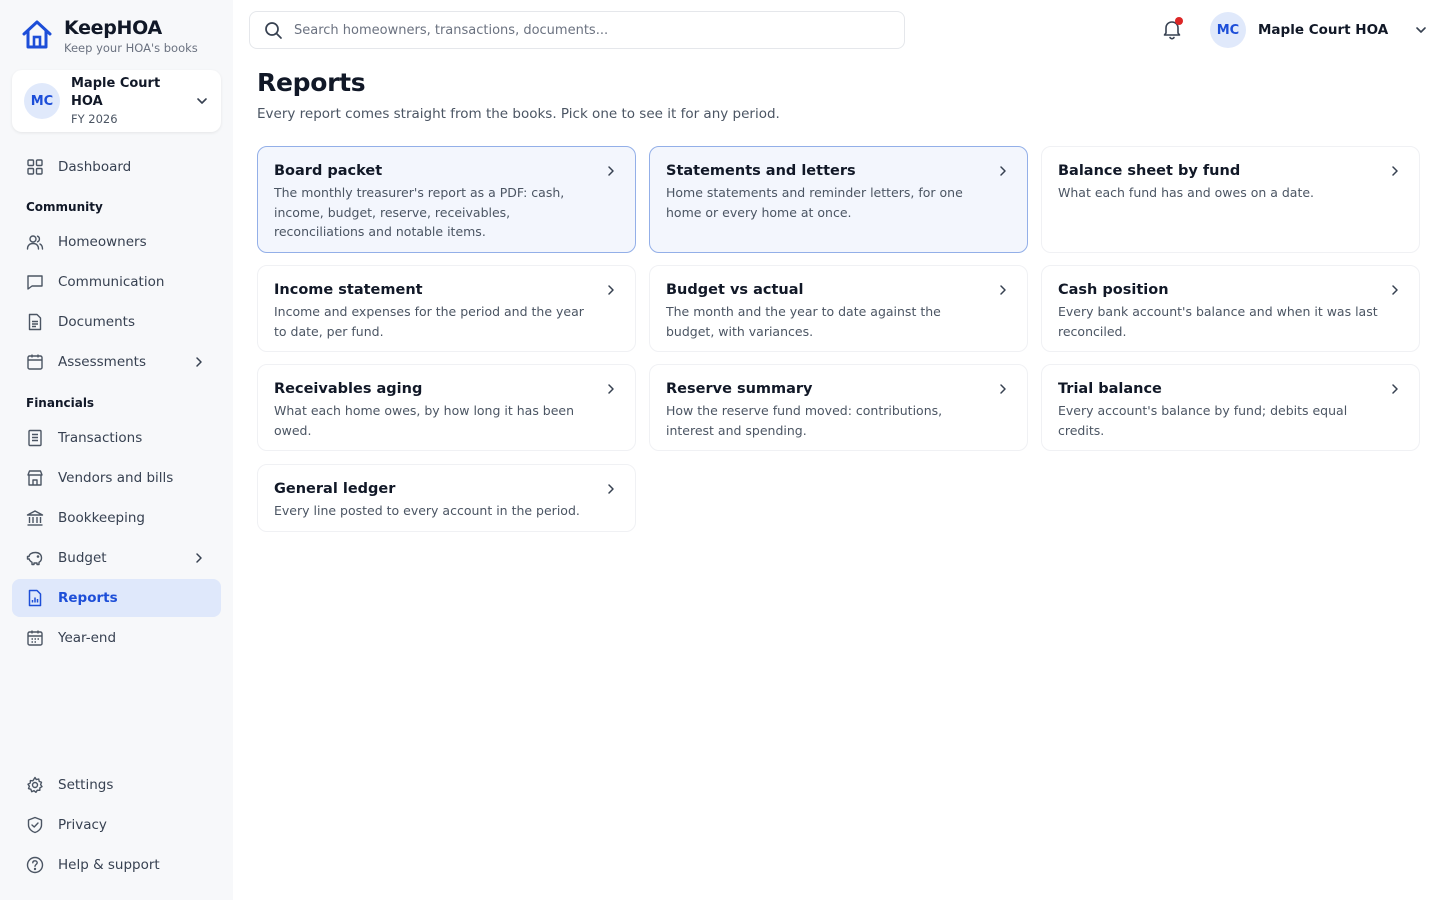 The image size is (1440, 900). I want to click on user-avatar: MC, so click(1228, 30).